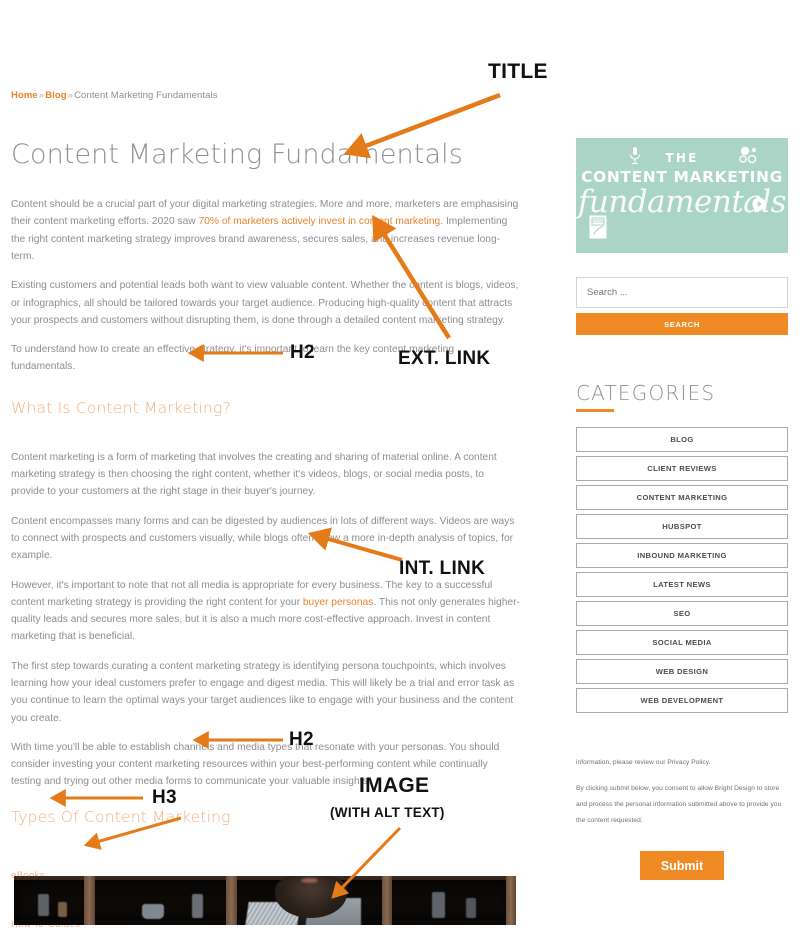 This screenshot has width=800, height=930. What do you see at coordinates (24, 95) in the screenshot?
I see `breadcrumb-link-home: Home` at bounding box center [24, 95].